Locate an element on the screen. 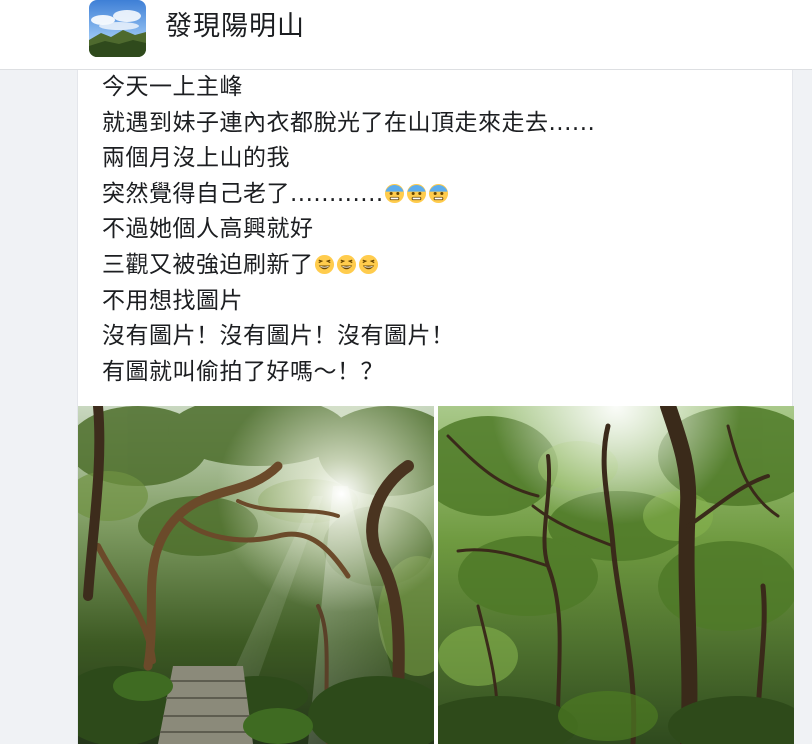  post-line-text: 不用想找圖片 is located at coordinates (172, 300).